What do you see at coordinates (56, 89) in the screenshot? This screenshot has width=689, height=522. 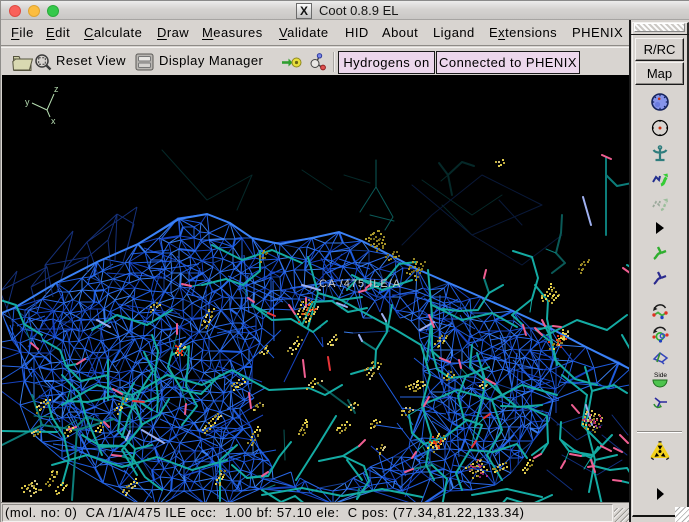 I see `svg-text: z` at bounding box center [56, 89].